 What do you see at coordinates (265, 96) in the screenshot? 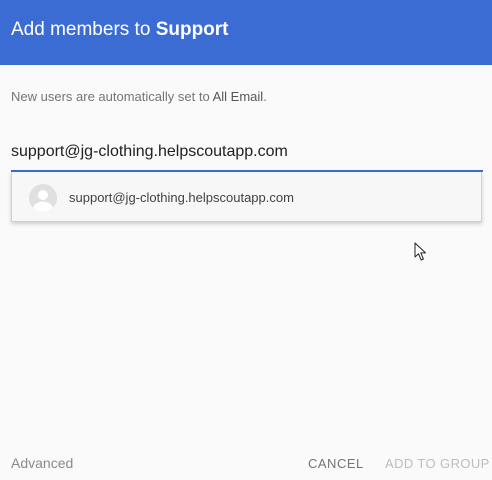
I see `hint-suffix: .` at bounding box center [265, 96].